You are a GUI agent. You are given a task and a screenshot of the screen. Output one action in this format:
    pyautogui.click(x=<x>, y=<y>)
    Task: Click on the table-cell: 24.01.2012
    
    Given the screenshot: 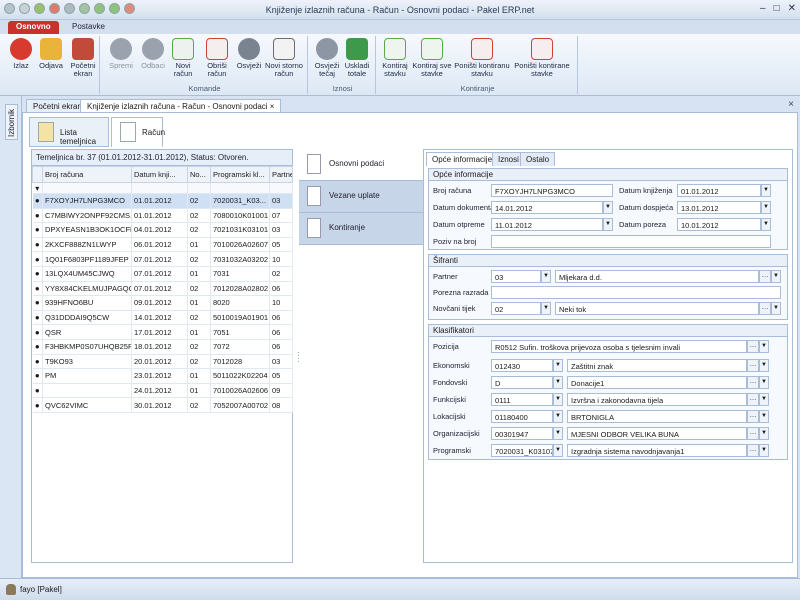 What is the action you would take?
    pyautogui.click(x=159, y=391)
    